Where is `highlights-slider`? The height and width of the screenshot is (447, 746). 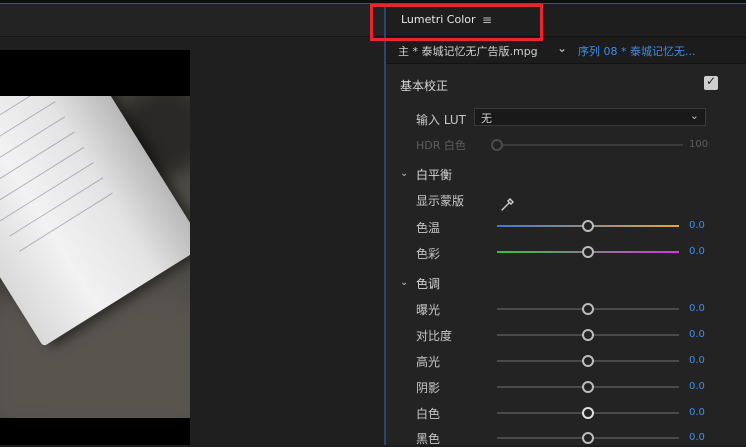
highlights-slider is located at coordinates (588, 361).